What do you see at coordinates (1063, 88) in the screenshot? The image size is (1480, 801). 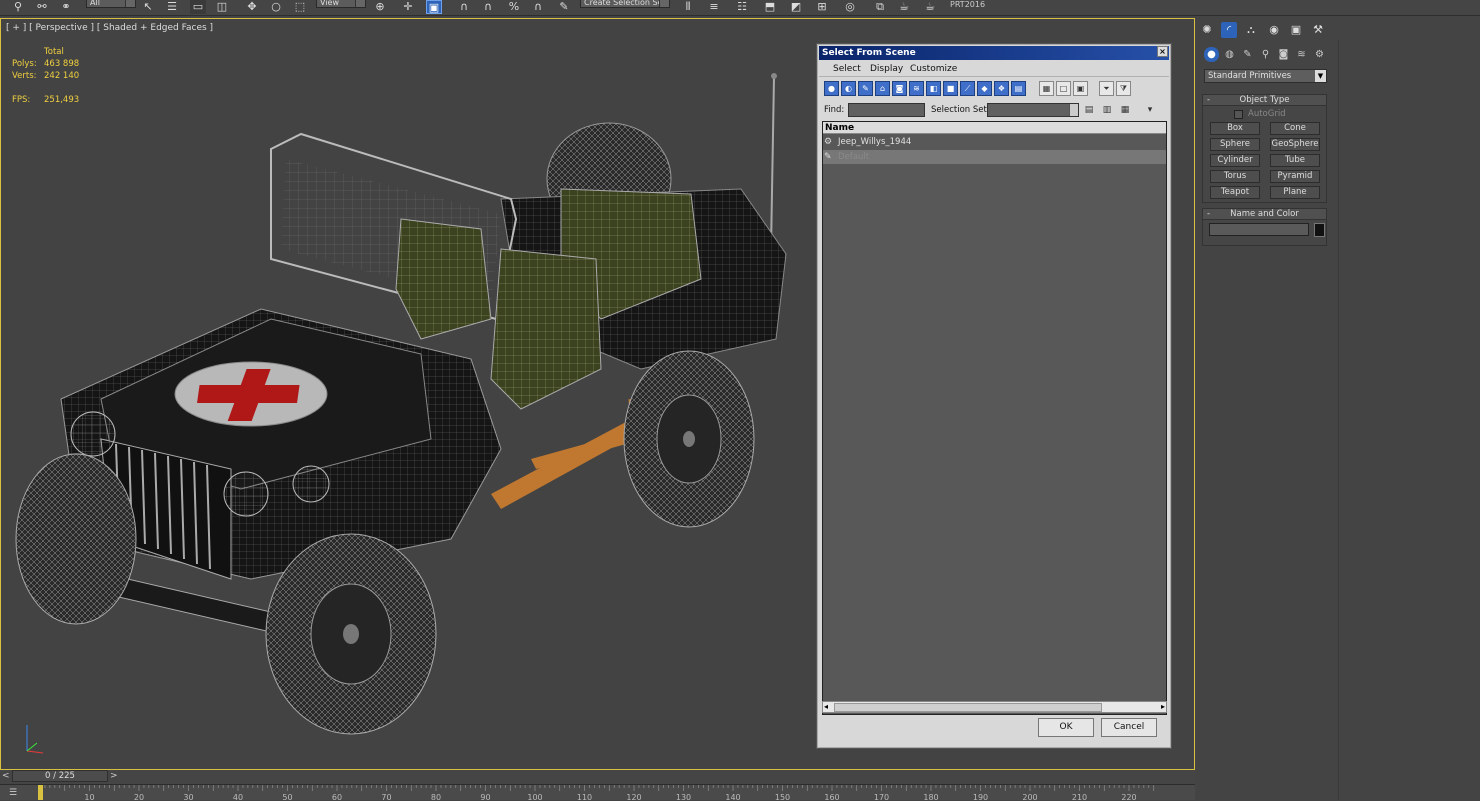 I see `select-none-icon: □` at bounding box center [1063, 88].